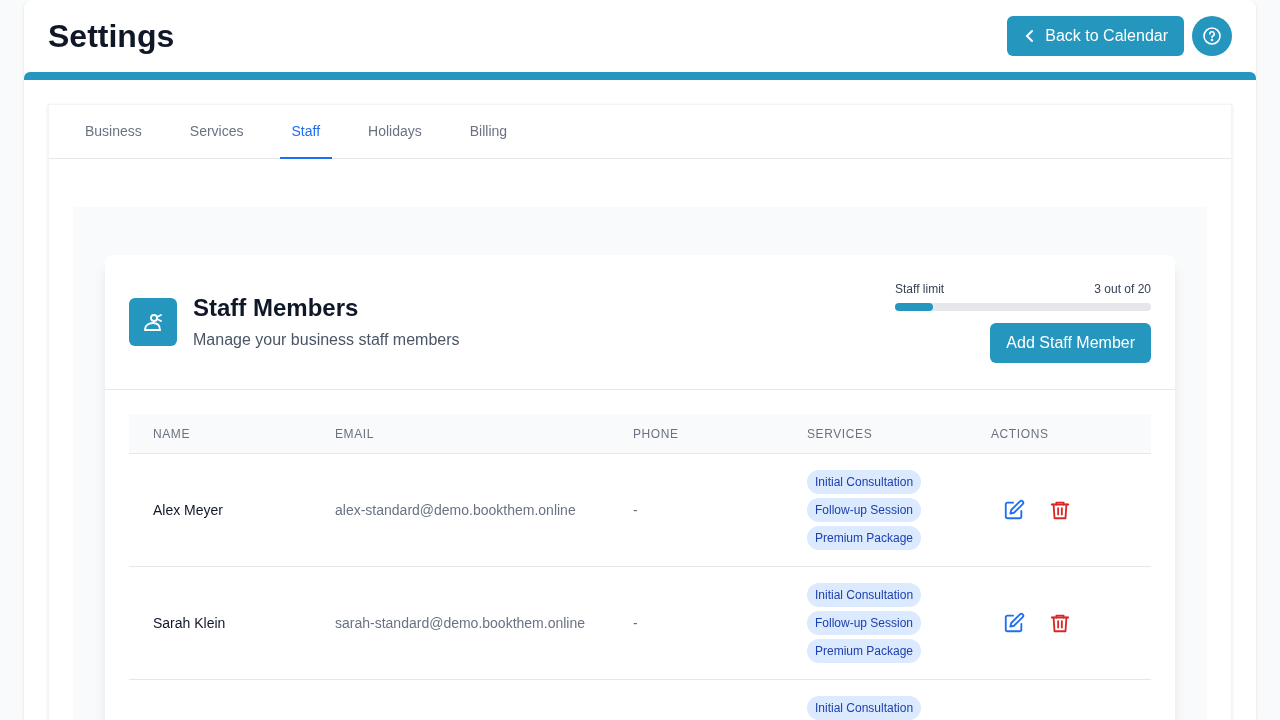 This screenshot has width=1280, height=720. I want to click on add-staff-member-button: Add Staff Member, so click(1070, 343).